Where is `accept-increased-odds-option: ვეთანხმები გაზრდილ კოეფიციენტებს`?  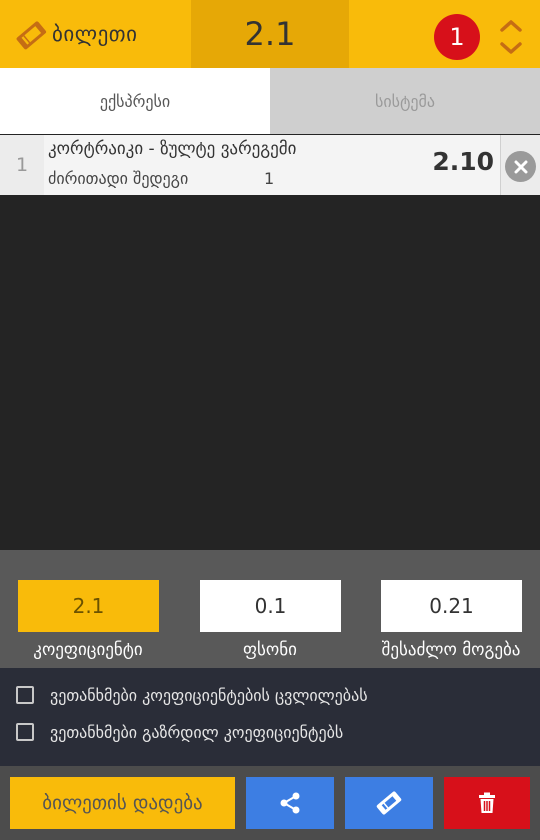 accept-increased-odds-option: ვეთანხმები გაზრდილ კოეფიციენტებს is located at coordinates (179, 732).